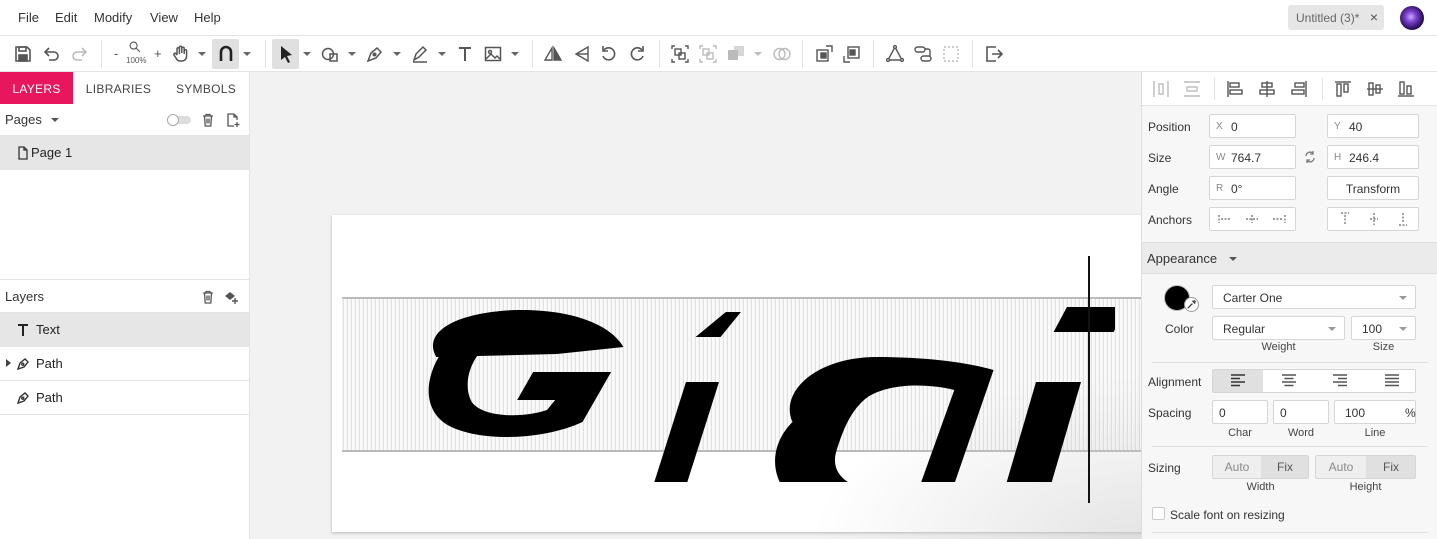 The width and height of the screenshot is (1437, 539). Describe the element at coordinates (1345, 219) in the screenshot. I see `anchor-top-icon` at that location.